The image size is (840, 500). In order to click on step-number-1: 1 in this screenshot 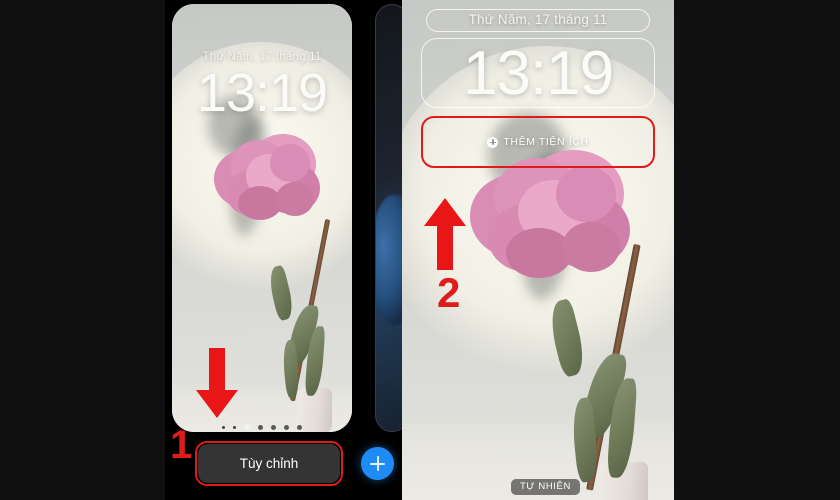, I will do `click(181, 445)`.